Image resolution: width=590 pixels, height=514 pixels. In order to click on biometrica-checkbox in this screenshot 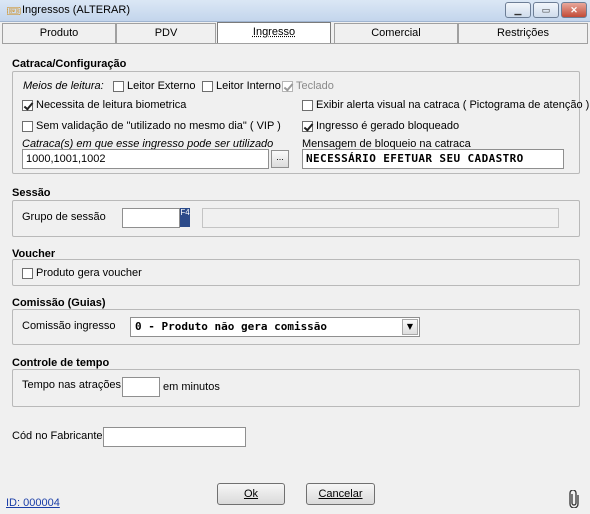, I will do `click(27, 105)`.